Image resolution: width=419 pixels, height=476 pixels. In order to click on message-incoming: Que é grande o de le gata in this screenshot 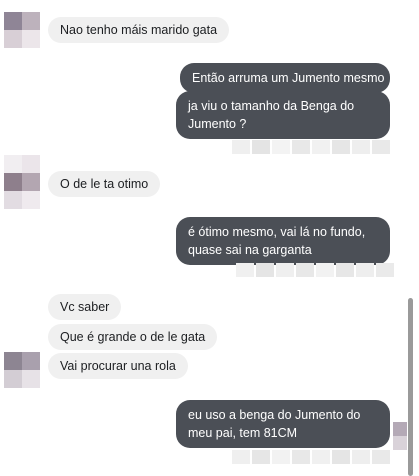, I will do `click(133, 337)`.